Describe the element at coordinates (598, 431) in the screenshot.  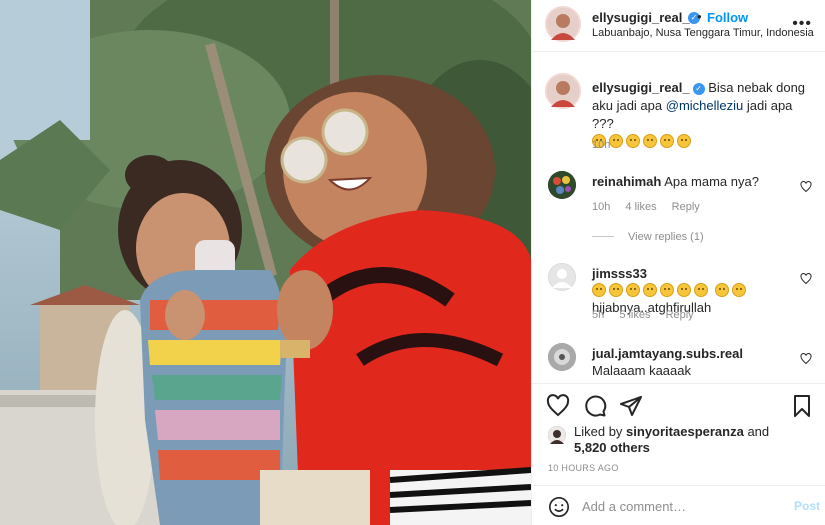
I see `liked-by-prefix: Liked by` at that location.